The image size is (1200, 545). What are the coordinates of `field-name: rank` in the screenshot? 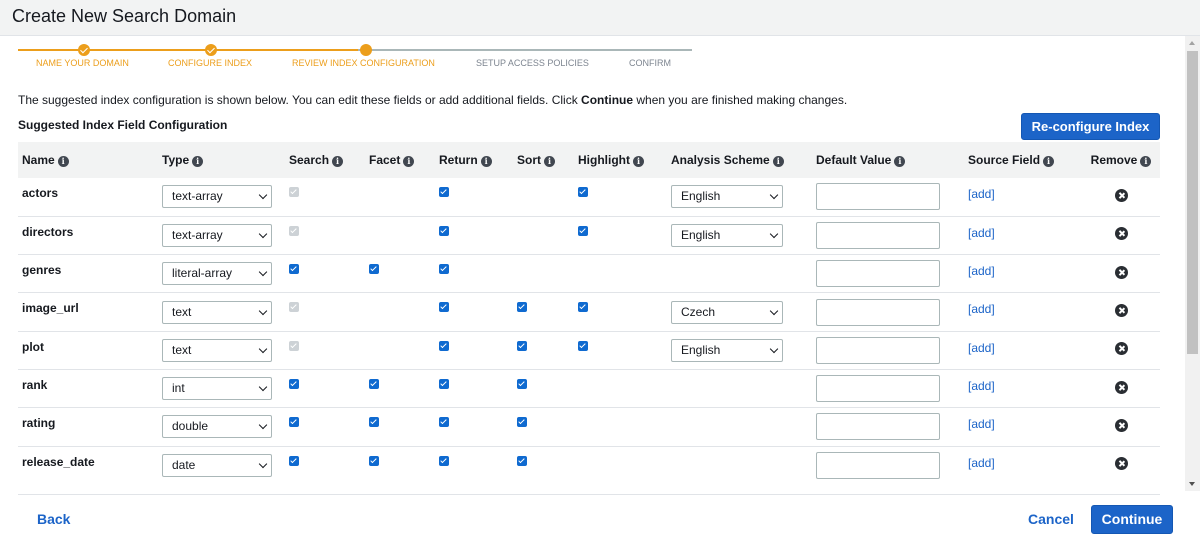 It's located at (88, 389).